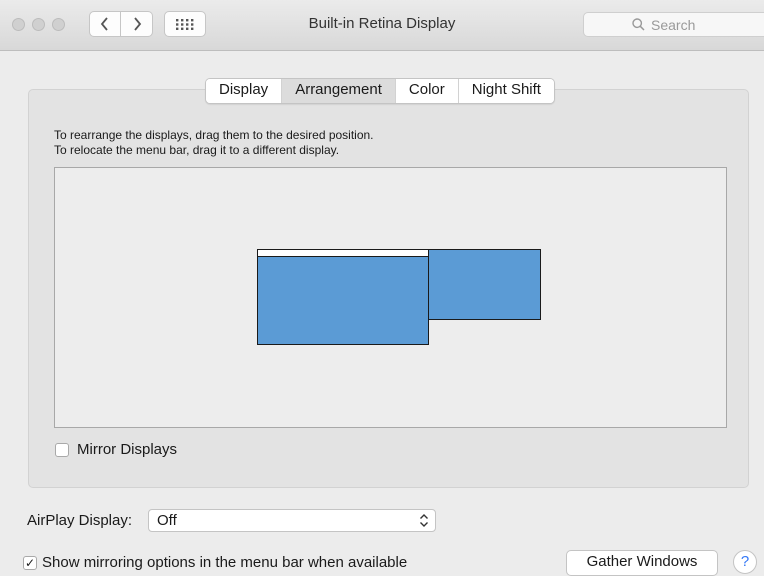 The image size is (764, 576). I want to click on mirror-displays-checkbox, so click(62, 449).